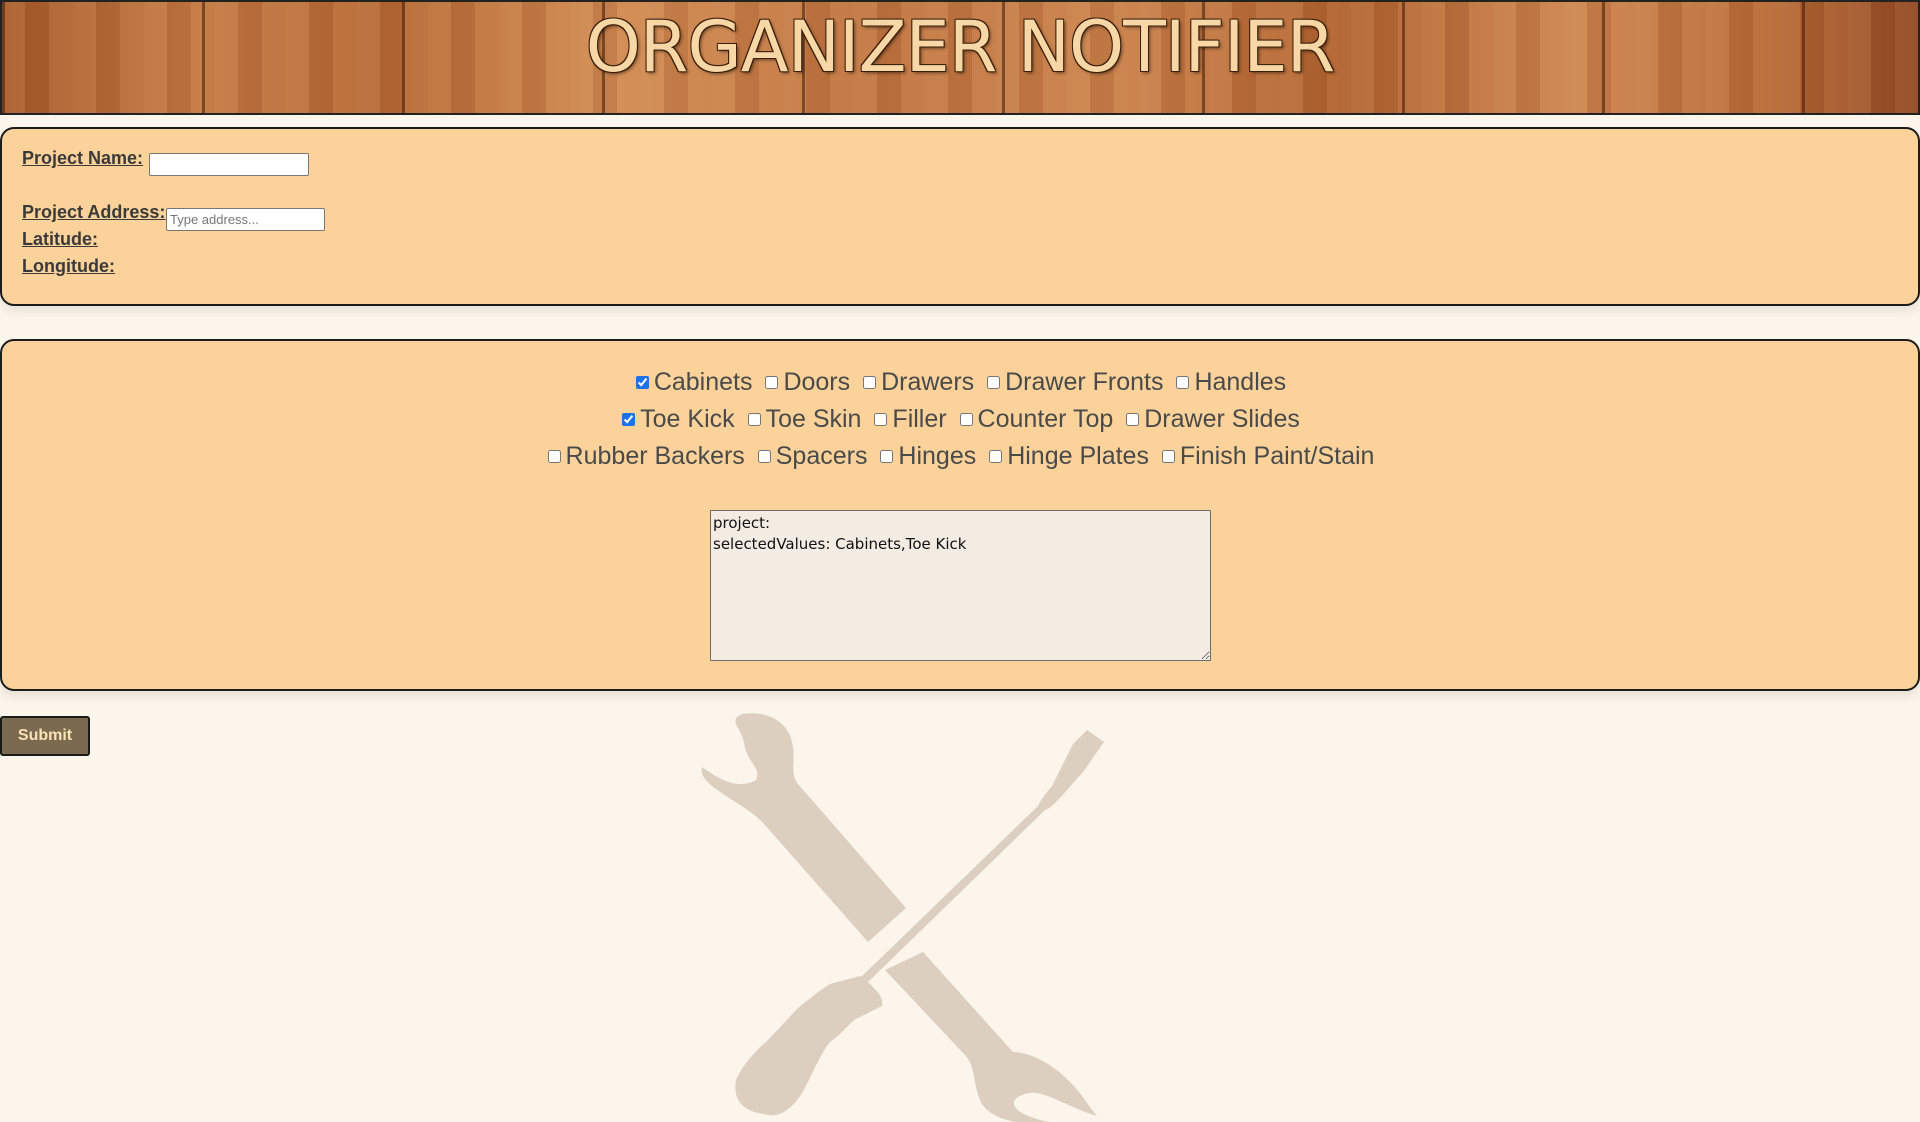 The image size is (1920, 1122). I want to click on checkbox-label: Handles, so click(1240, 382).